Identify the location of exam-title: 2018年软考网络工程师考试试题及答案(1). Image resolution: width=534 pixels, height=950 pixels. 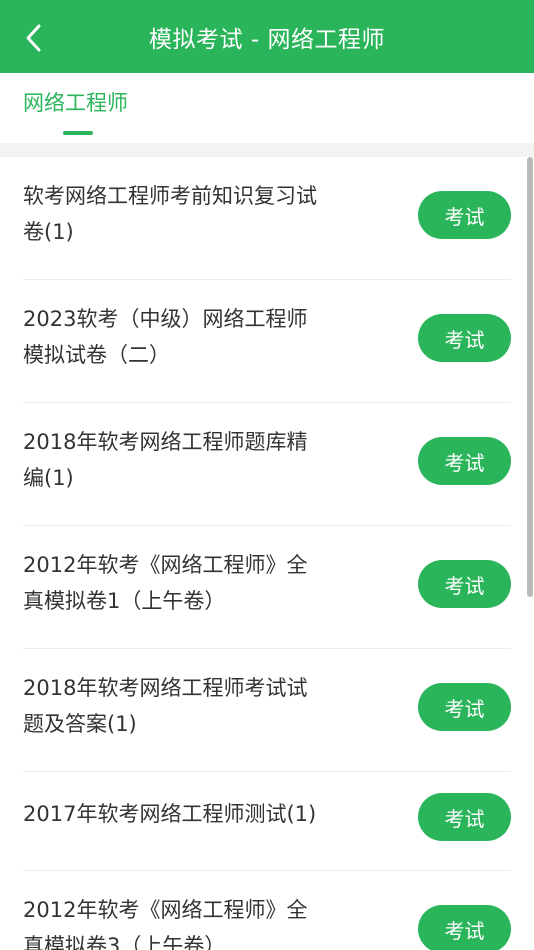
(165, 706).